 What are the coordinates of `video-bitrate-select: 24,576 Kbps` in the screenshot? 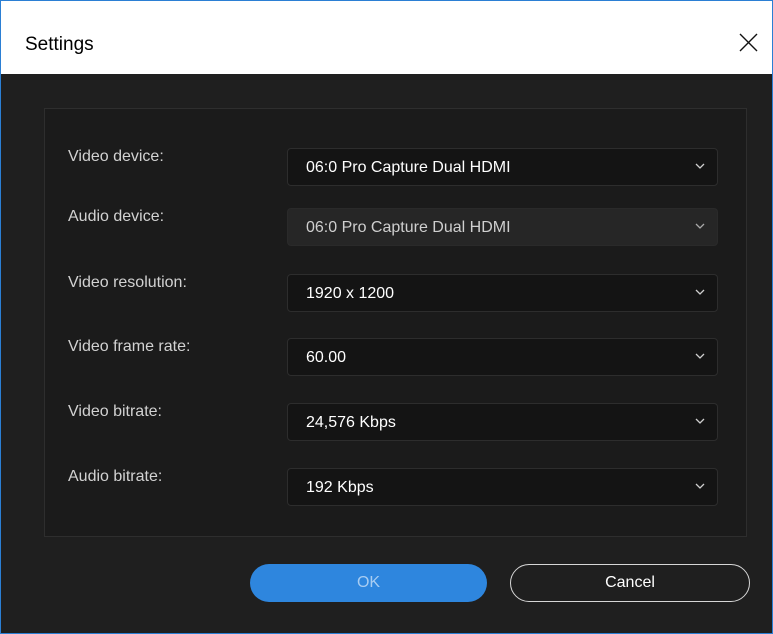 It's located at (502, 422).